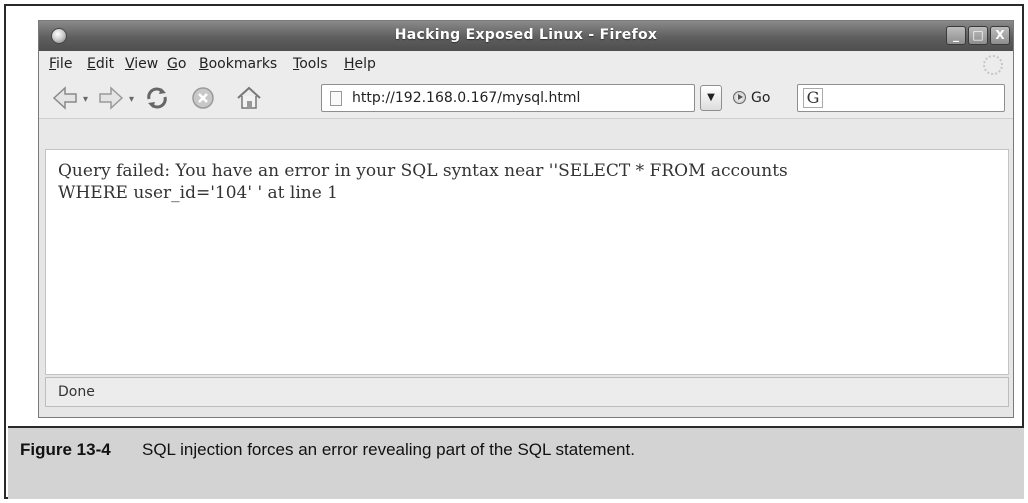  Describe the element at coordinates (203, 98) in the screenshot. I see `stop-icon` at that location.